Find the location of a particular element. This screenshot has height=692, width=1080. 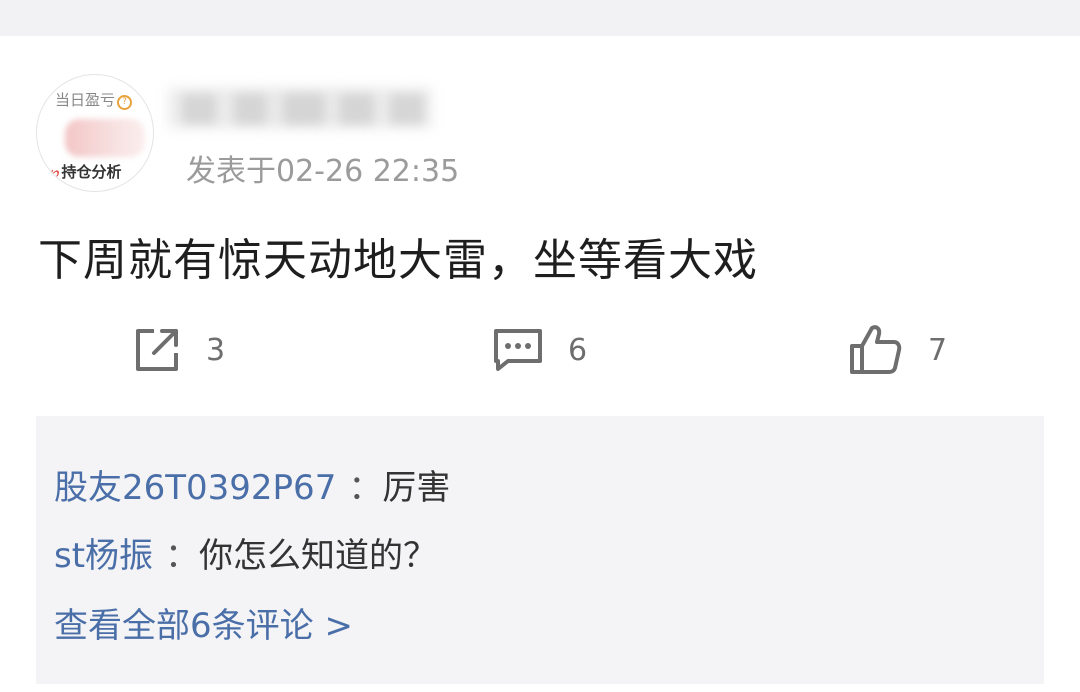

comment-user: st杨振 is located at coordinates (103, 556).